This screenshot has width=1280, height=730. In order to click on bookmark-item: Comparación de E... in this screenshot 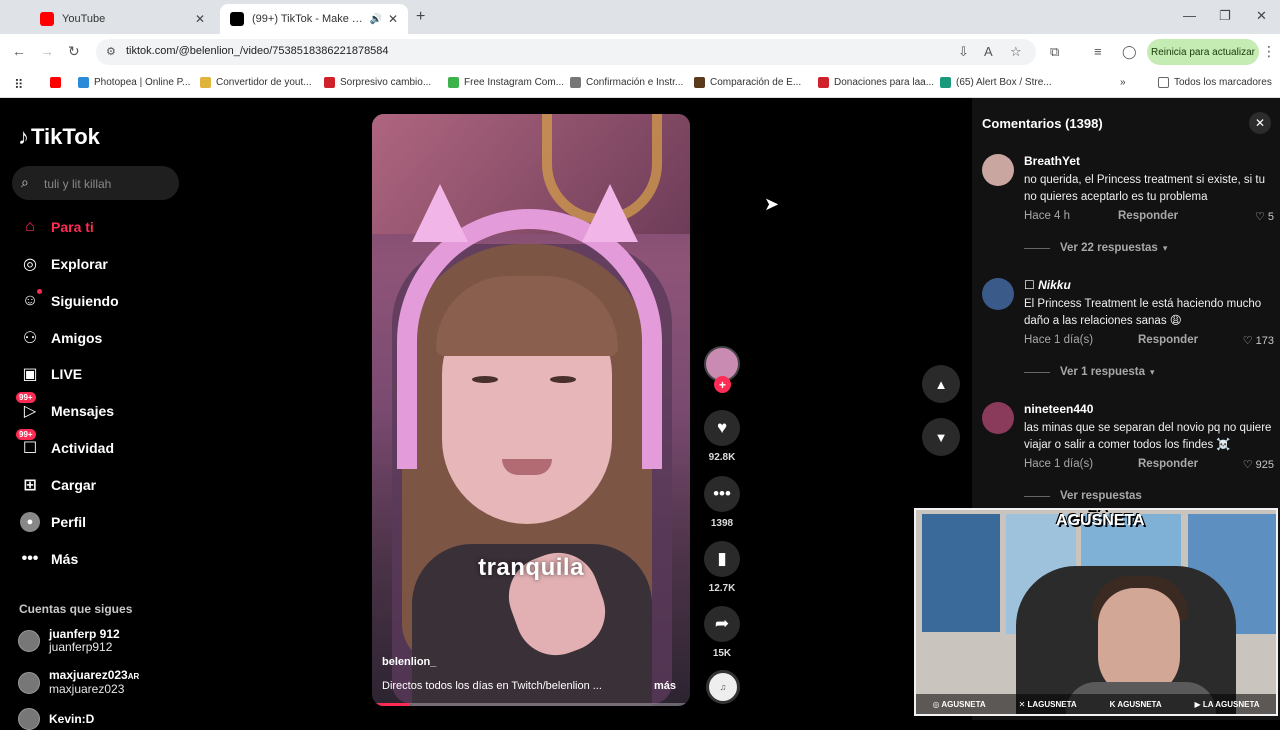, I will do `click(747, 82)`.